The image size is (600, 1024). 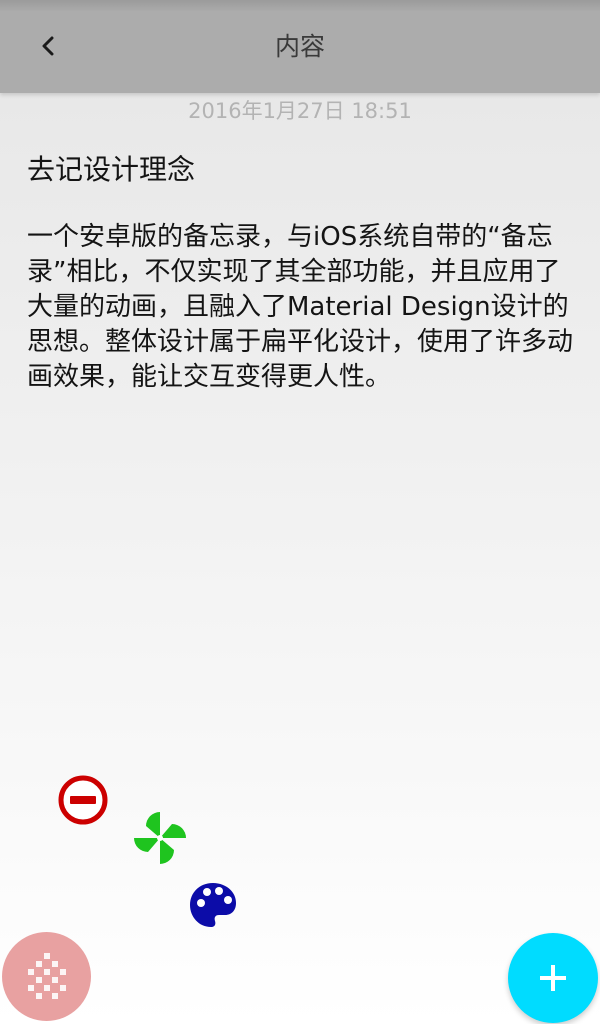 I want to click on pinwheel-button, so click(x=160, y=838).